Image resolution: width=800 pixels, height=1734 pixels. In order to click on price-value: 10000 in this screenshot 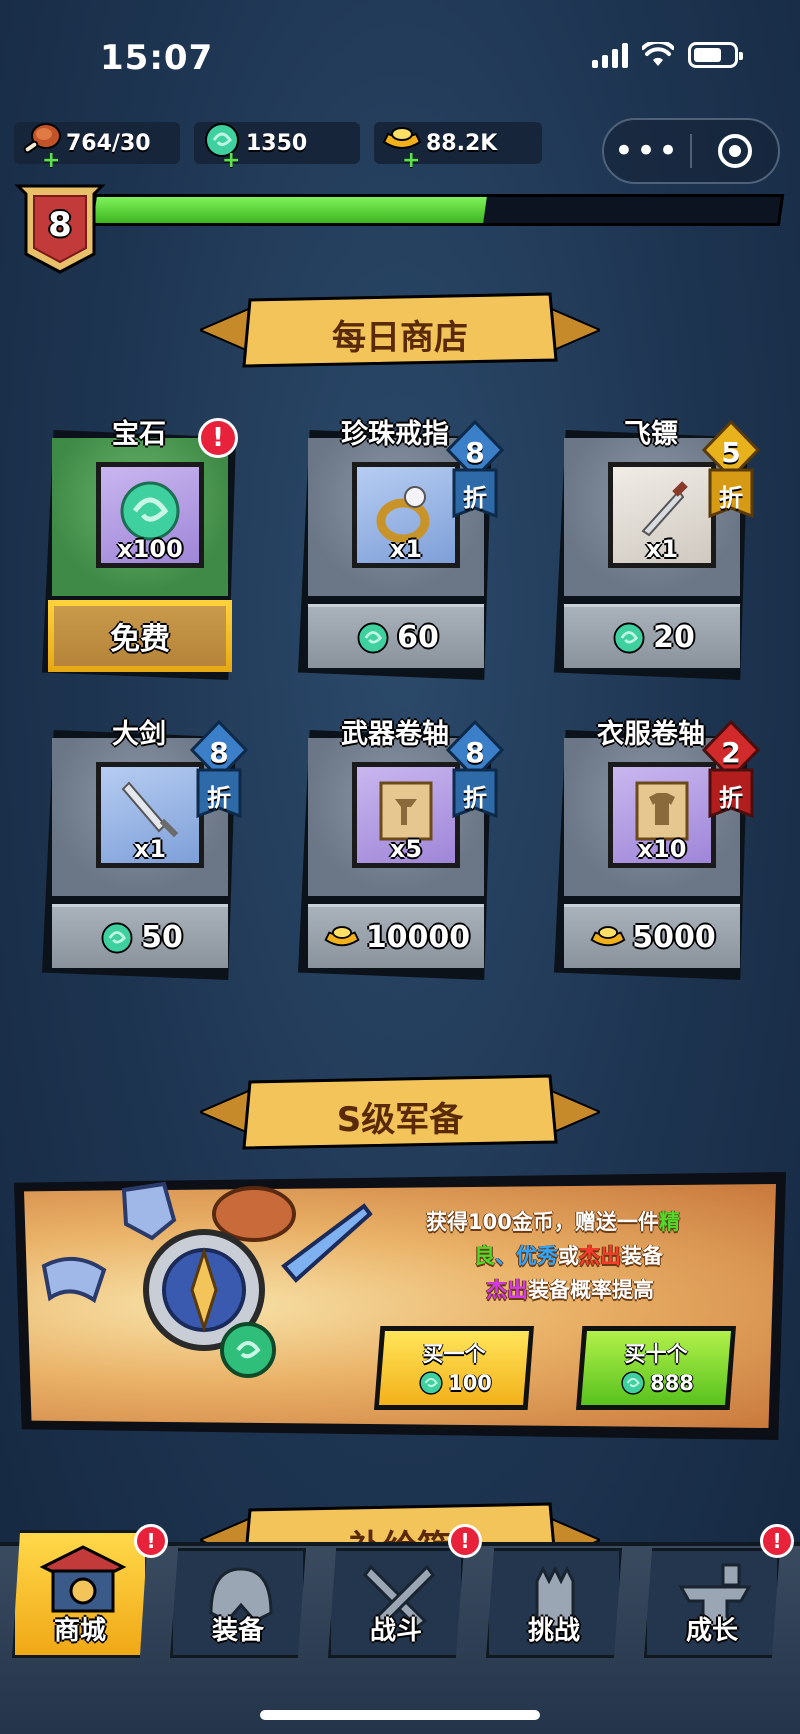, I will do `click(418, 937)`.